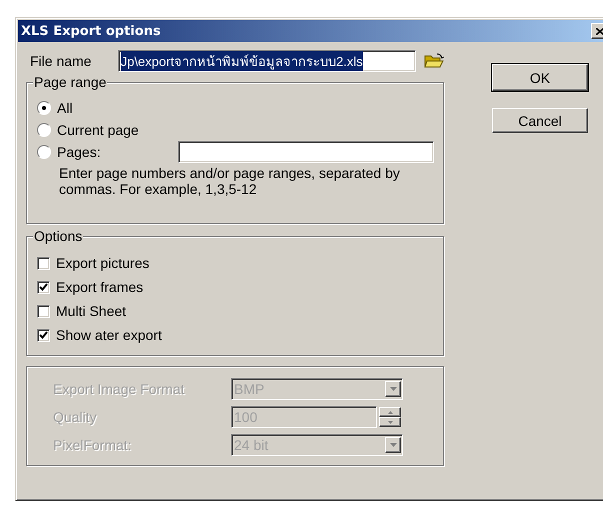 This screenshot has height=510, width=603. Describe the element at coordinates (70, 82) in the screenshot. I see `group-title: Page range` at that location.